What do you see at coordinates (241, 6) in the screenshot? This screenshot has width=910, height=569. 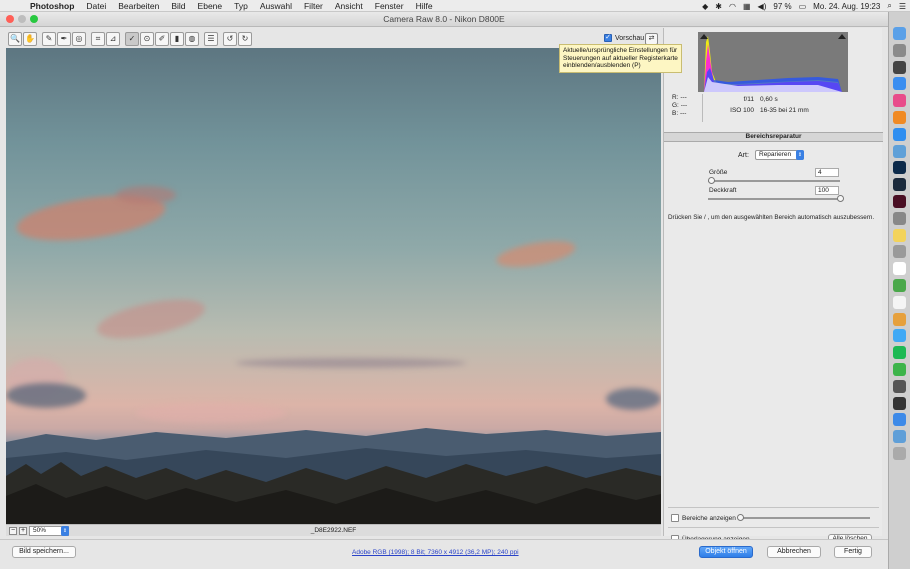 I see `menu-typ: Typ` at bounding box center [241, 6].